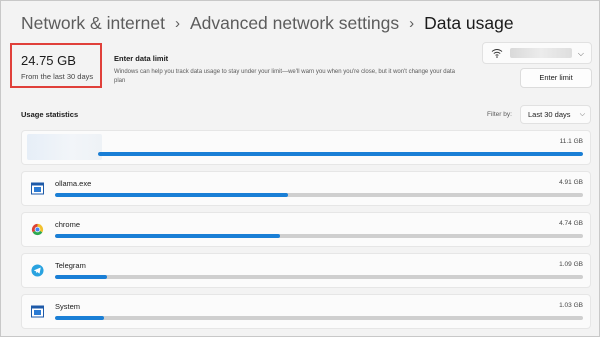  What do you see at coordinates (306, 147) in the screenshot?
I see `app-usage-row: 11.1 GB` at bounding box center [306, 147].